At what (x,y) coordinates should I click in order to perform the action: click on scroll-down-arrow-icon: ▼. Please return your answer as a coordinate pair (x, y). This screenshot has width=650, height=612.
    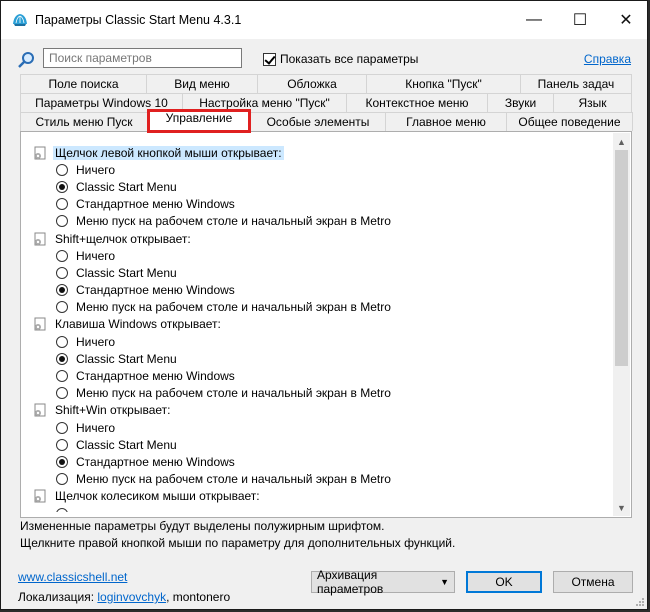
    Looking at the image, I should click on (621, 507).